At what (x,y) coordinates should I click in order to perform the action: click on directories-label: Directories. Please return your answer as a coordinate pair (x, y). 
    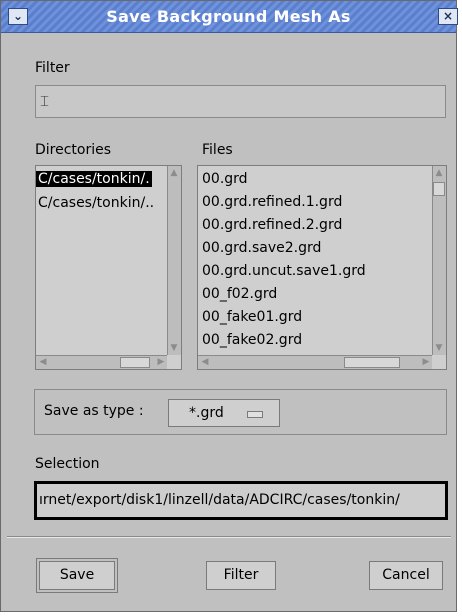
    Looking at the image, I should click on (73, 150).